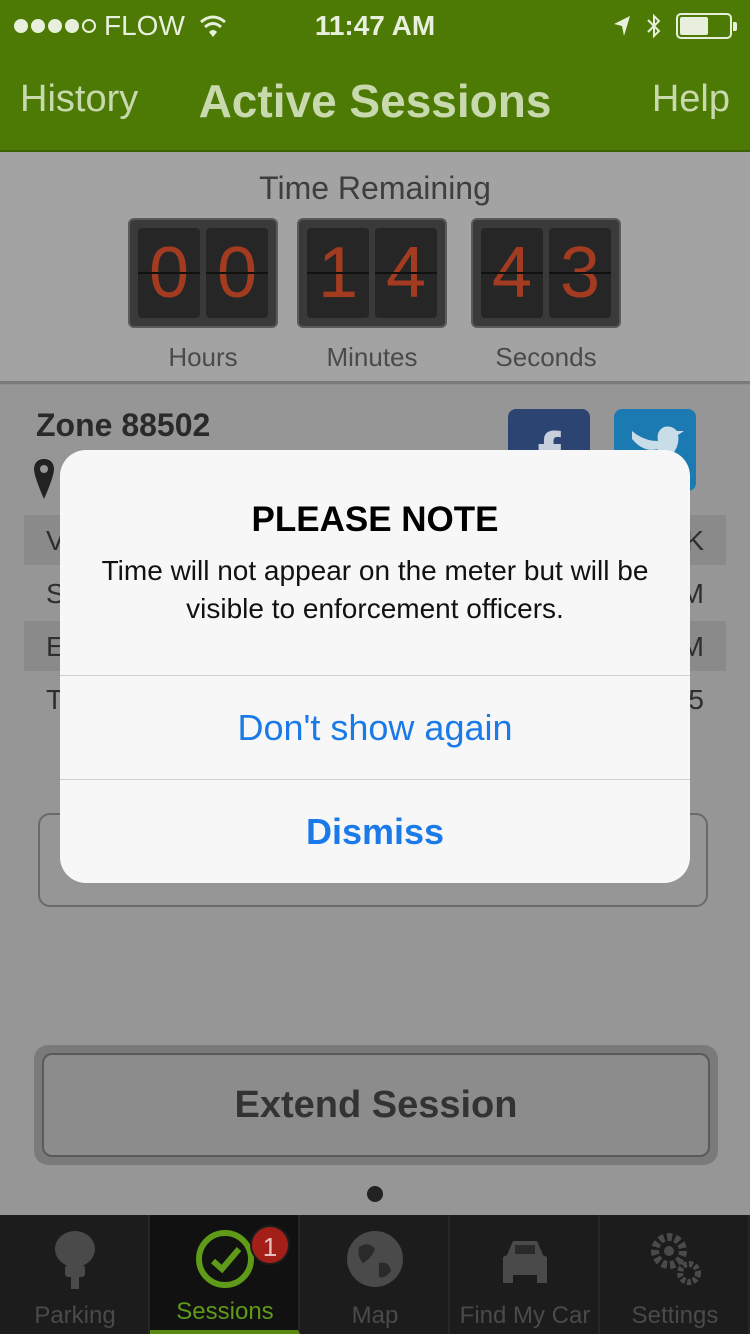 The image size is (750, 1334). What do you see at coordinates (525, 1262) in the screenshot?
I see `car-icon` at bounding box center [525, 1262].